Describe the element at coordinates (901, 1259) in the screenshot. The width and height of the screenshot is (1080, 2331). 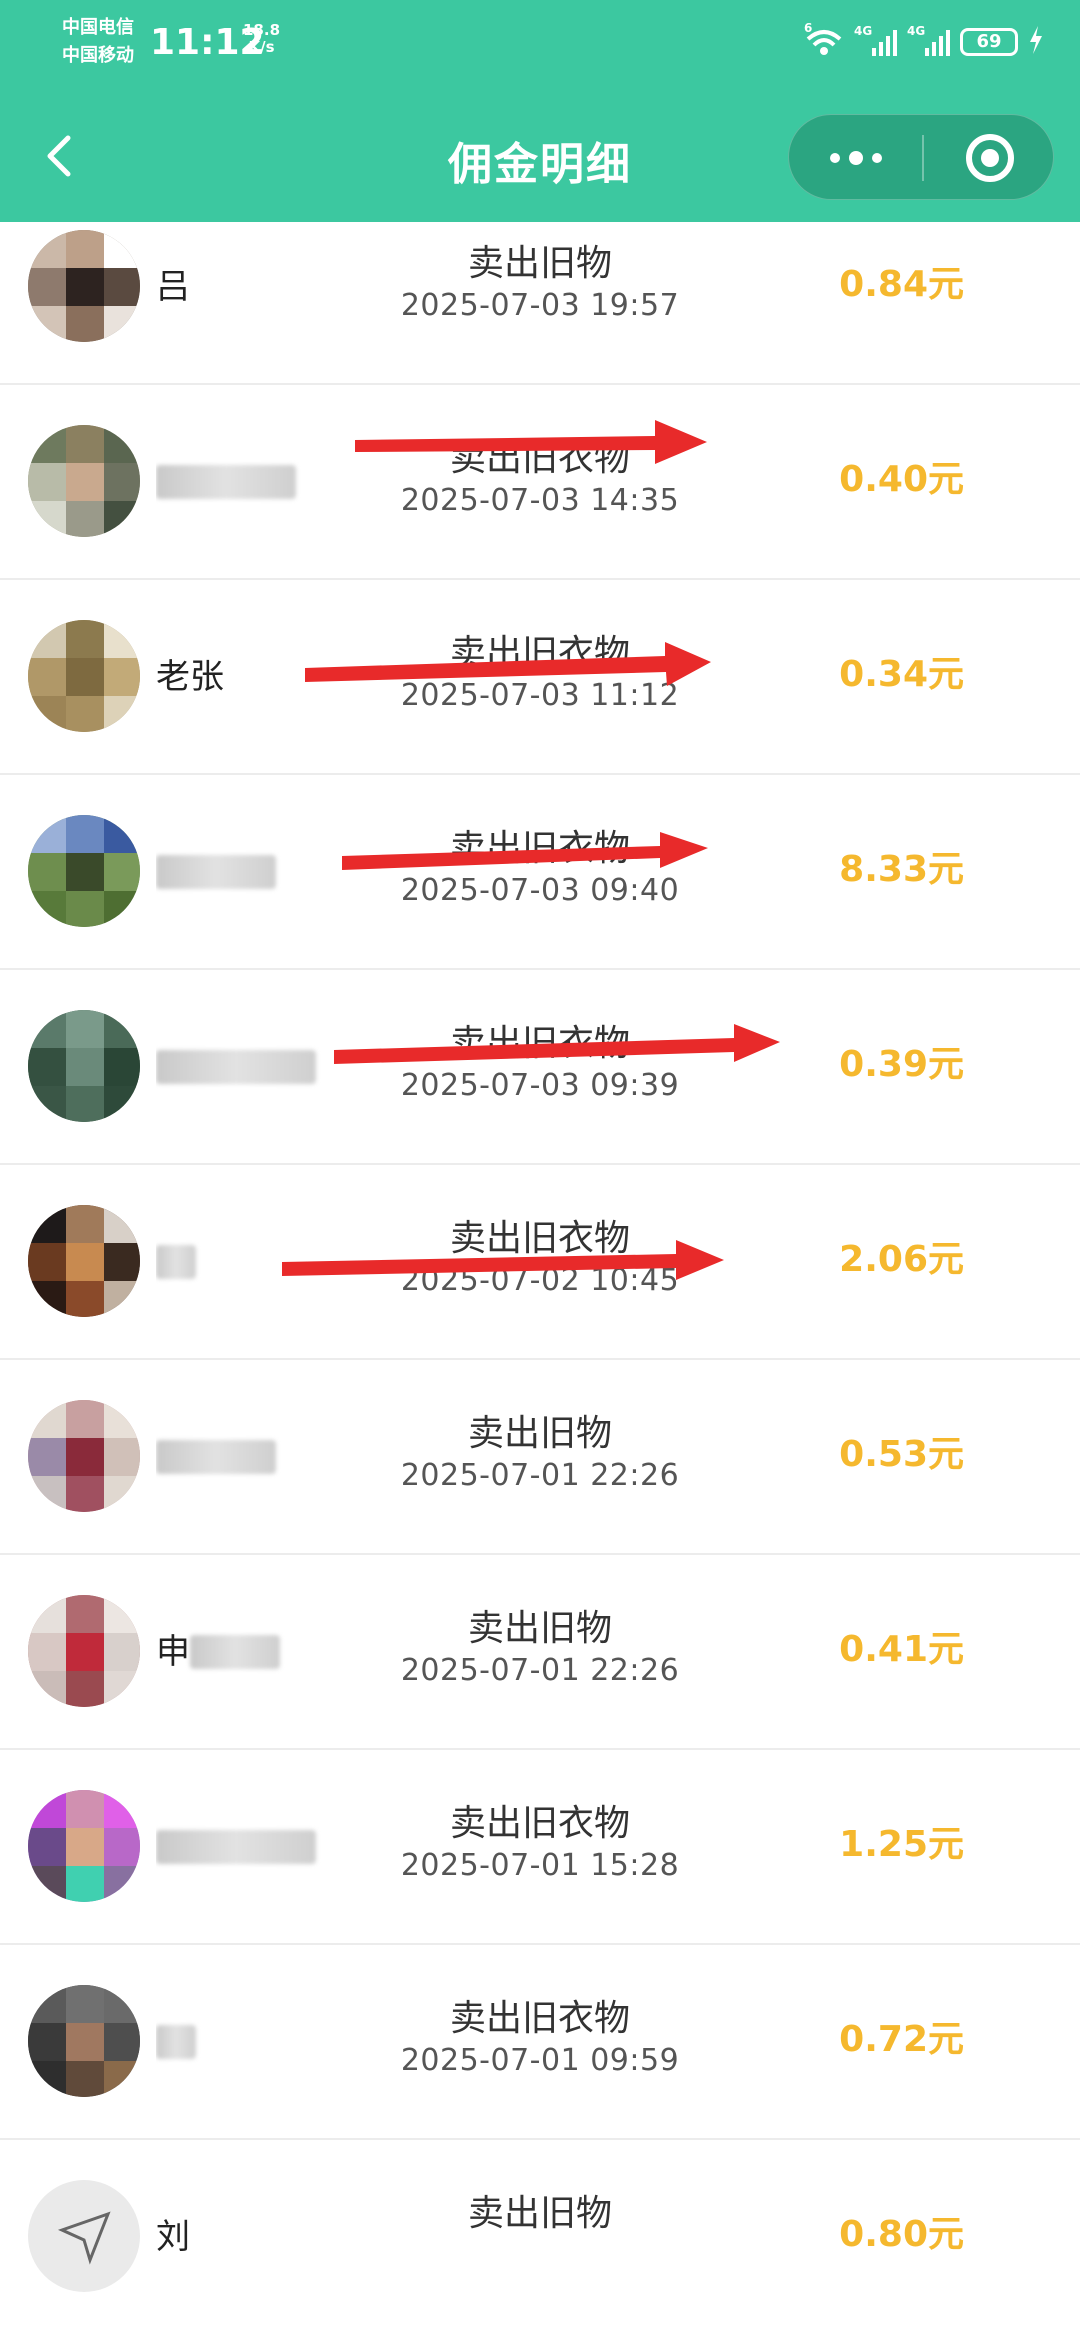
I see `commission-amount: 2.06元` at that location.